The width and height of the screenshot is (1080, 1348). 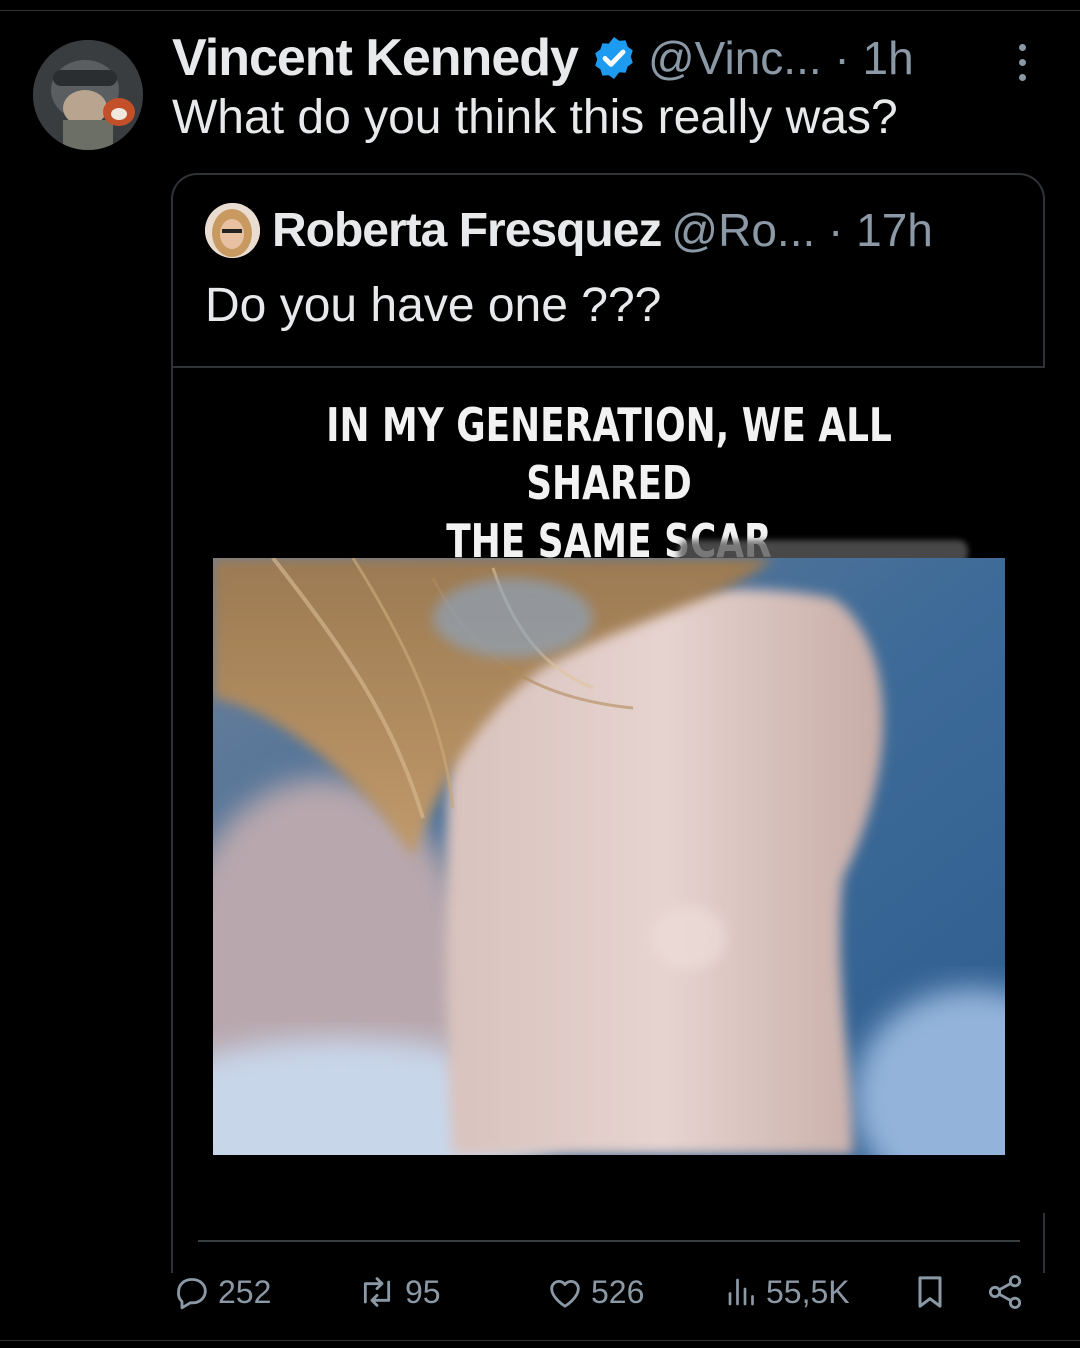 I want to click on quoted-header: Roberta Fresquez @Ro... · 17h, so click(x=602, y=230).